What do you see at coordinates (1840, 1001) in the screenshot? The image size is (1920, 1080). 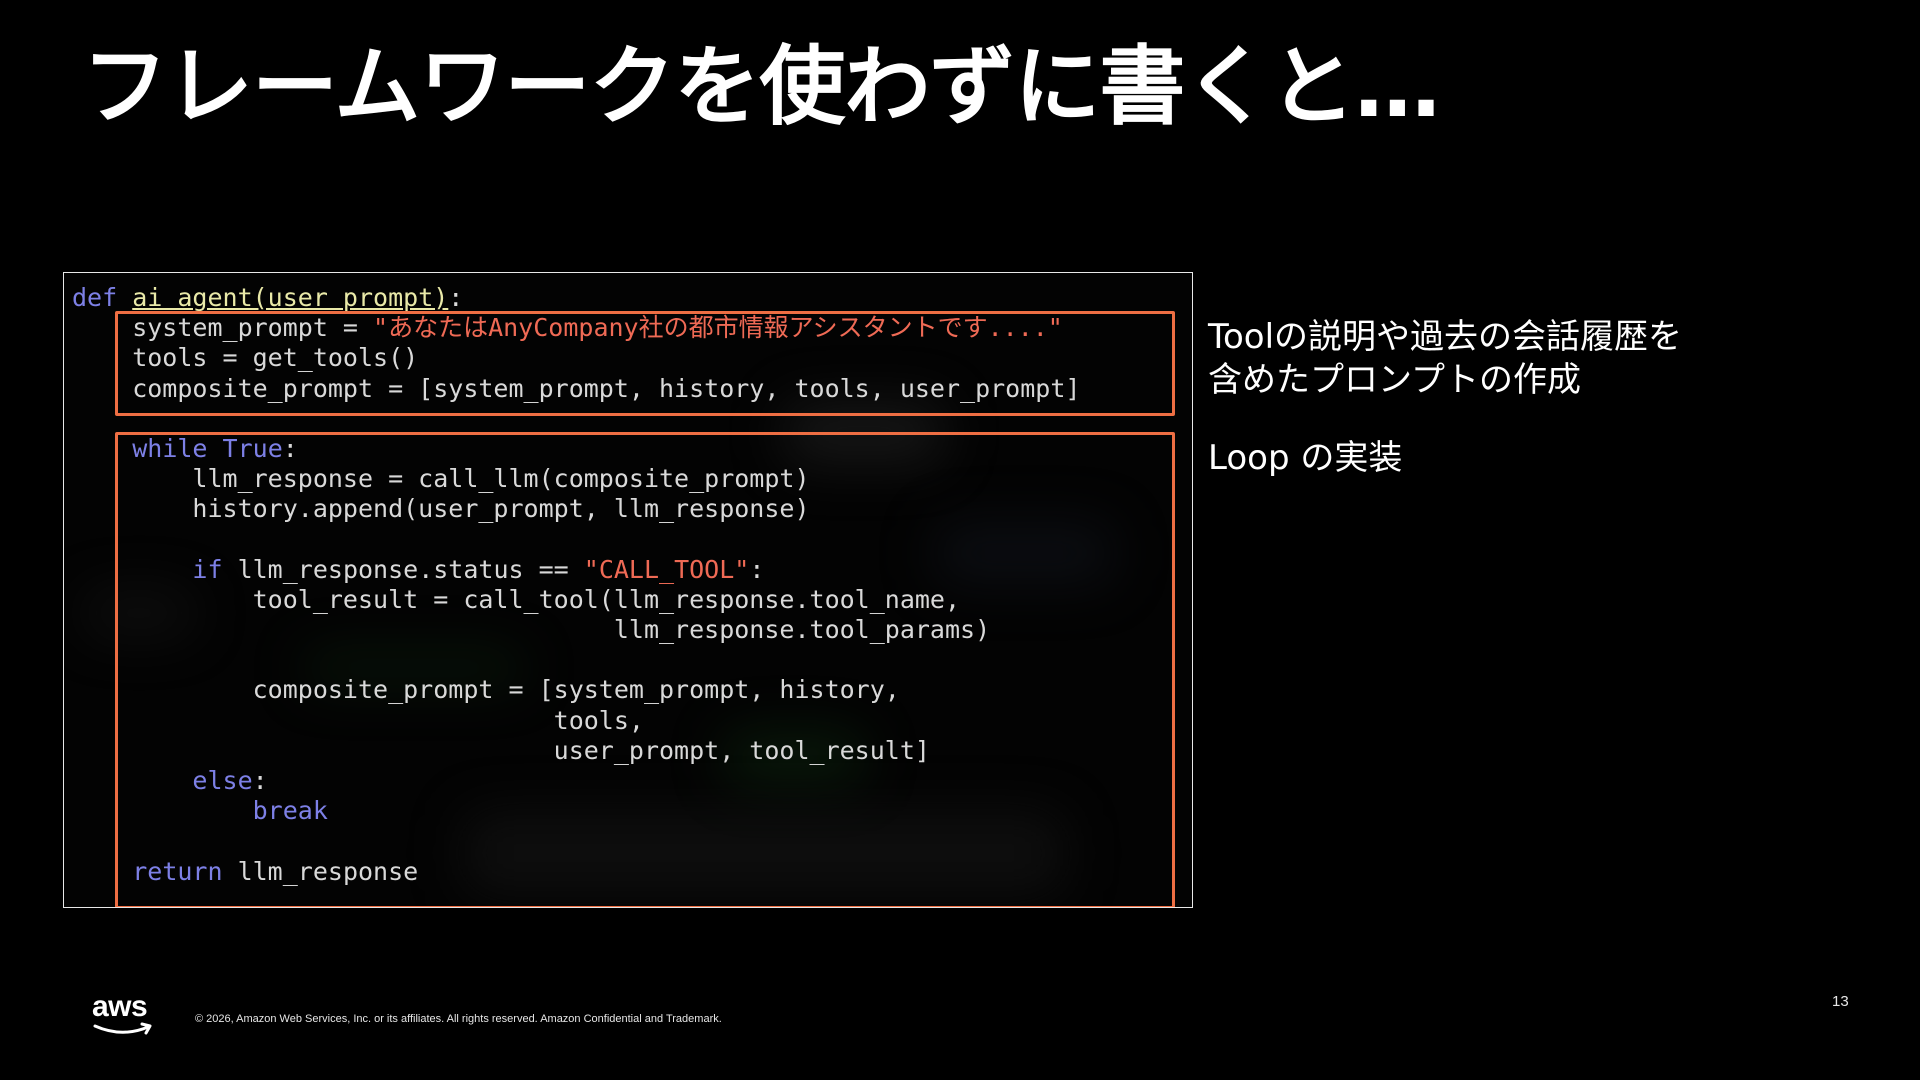 I see `page-number: 13` at bounding box center [1840, 1001].